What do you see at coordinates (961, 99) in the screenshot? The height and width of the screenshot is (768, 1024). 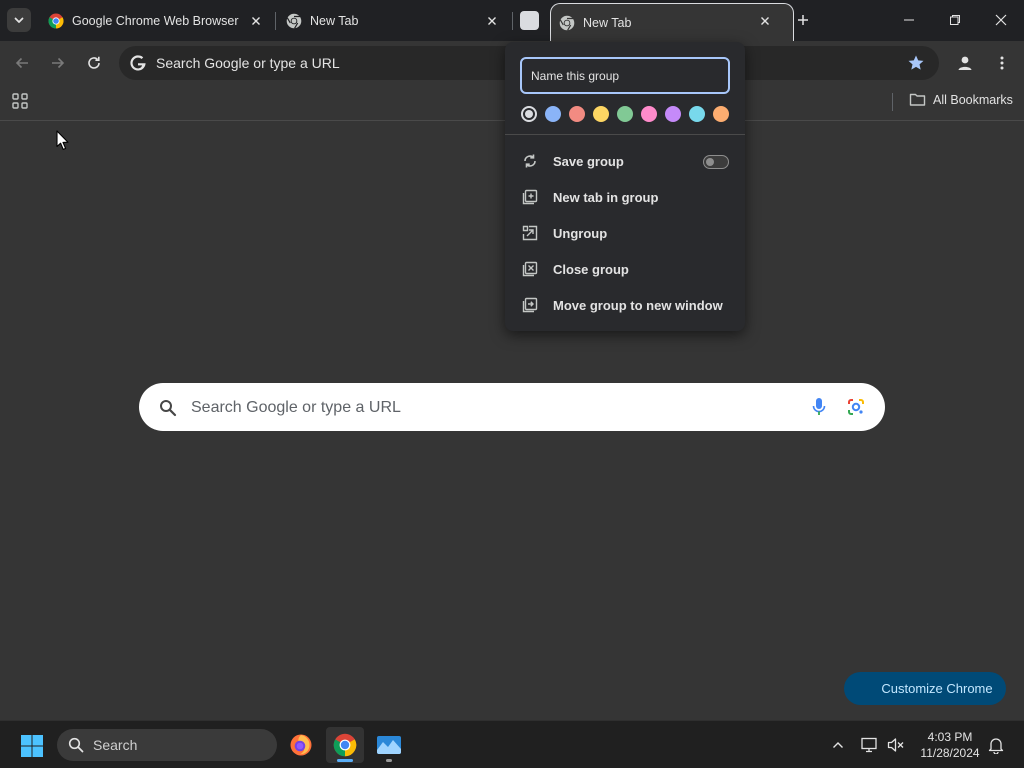 I see `all-bookmarks-button: All Bookmarks` at bounding box center [961, 99].